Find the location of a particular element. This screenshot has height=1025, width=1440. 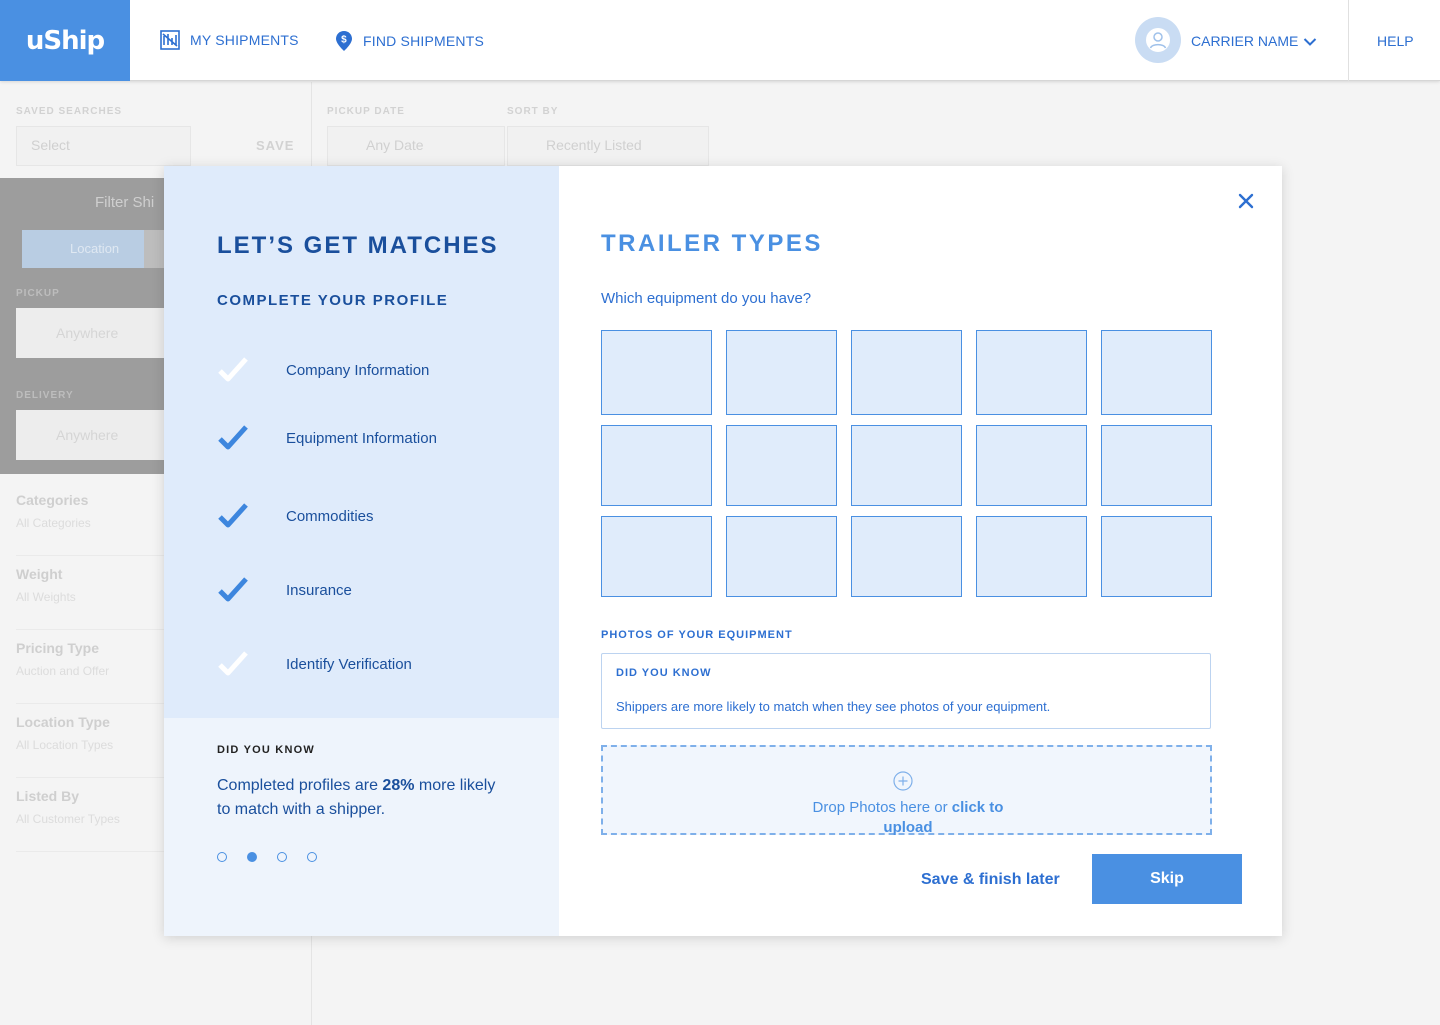

map-pin-dollar-icon: $ is located at coordinates (344, 41).